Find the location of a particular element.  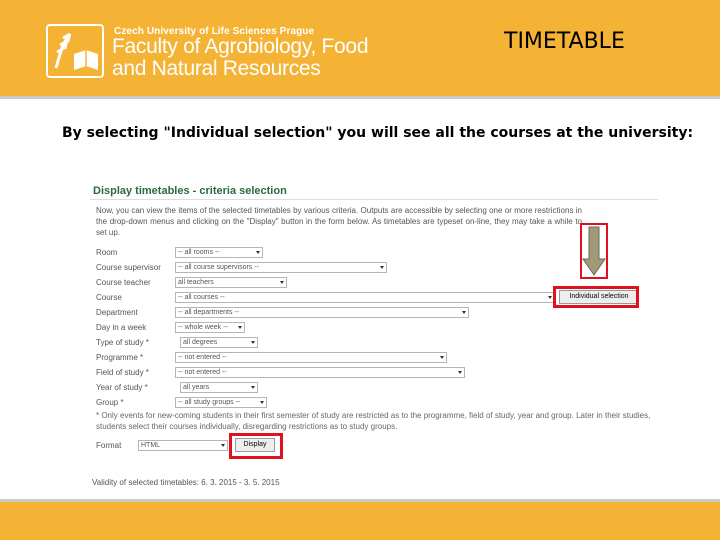

field-label: Group * is located at coordinates (110, 402).